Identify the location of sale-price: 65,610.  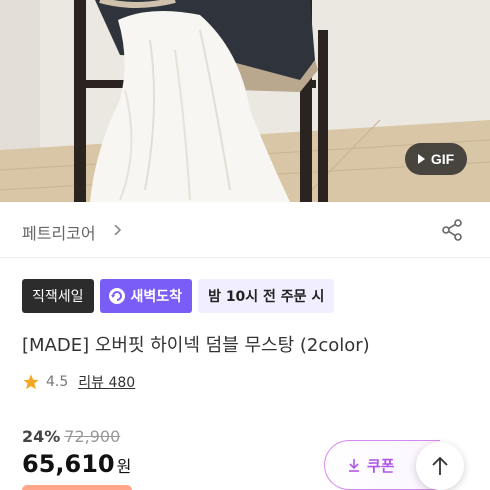
(68, 464).